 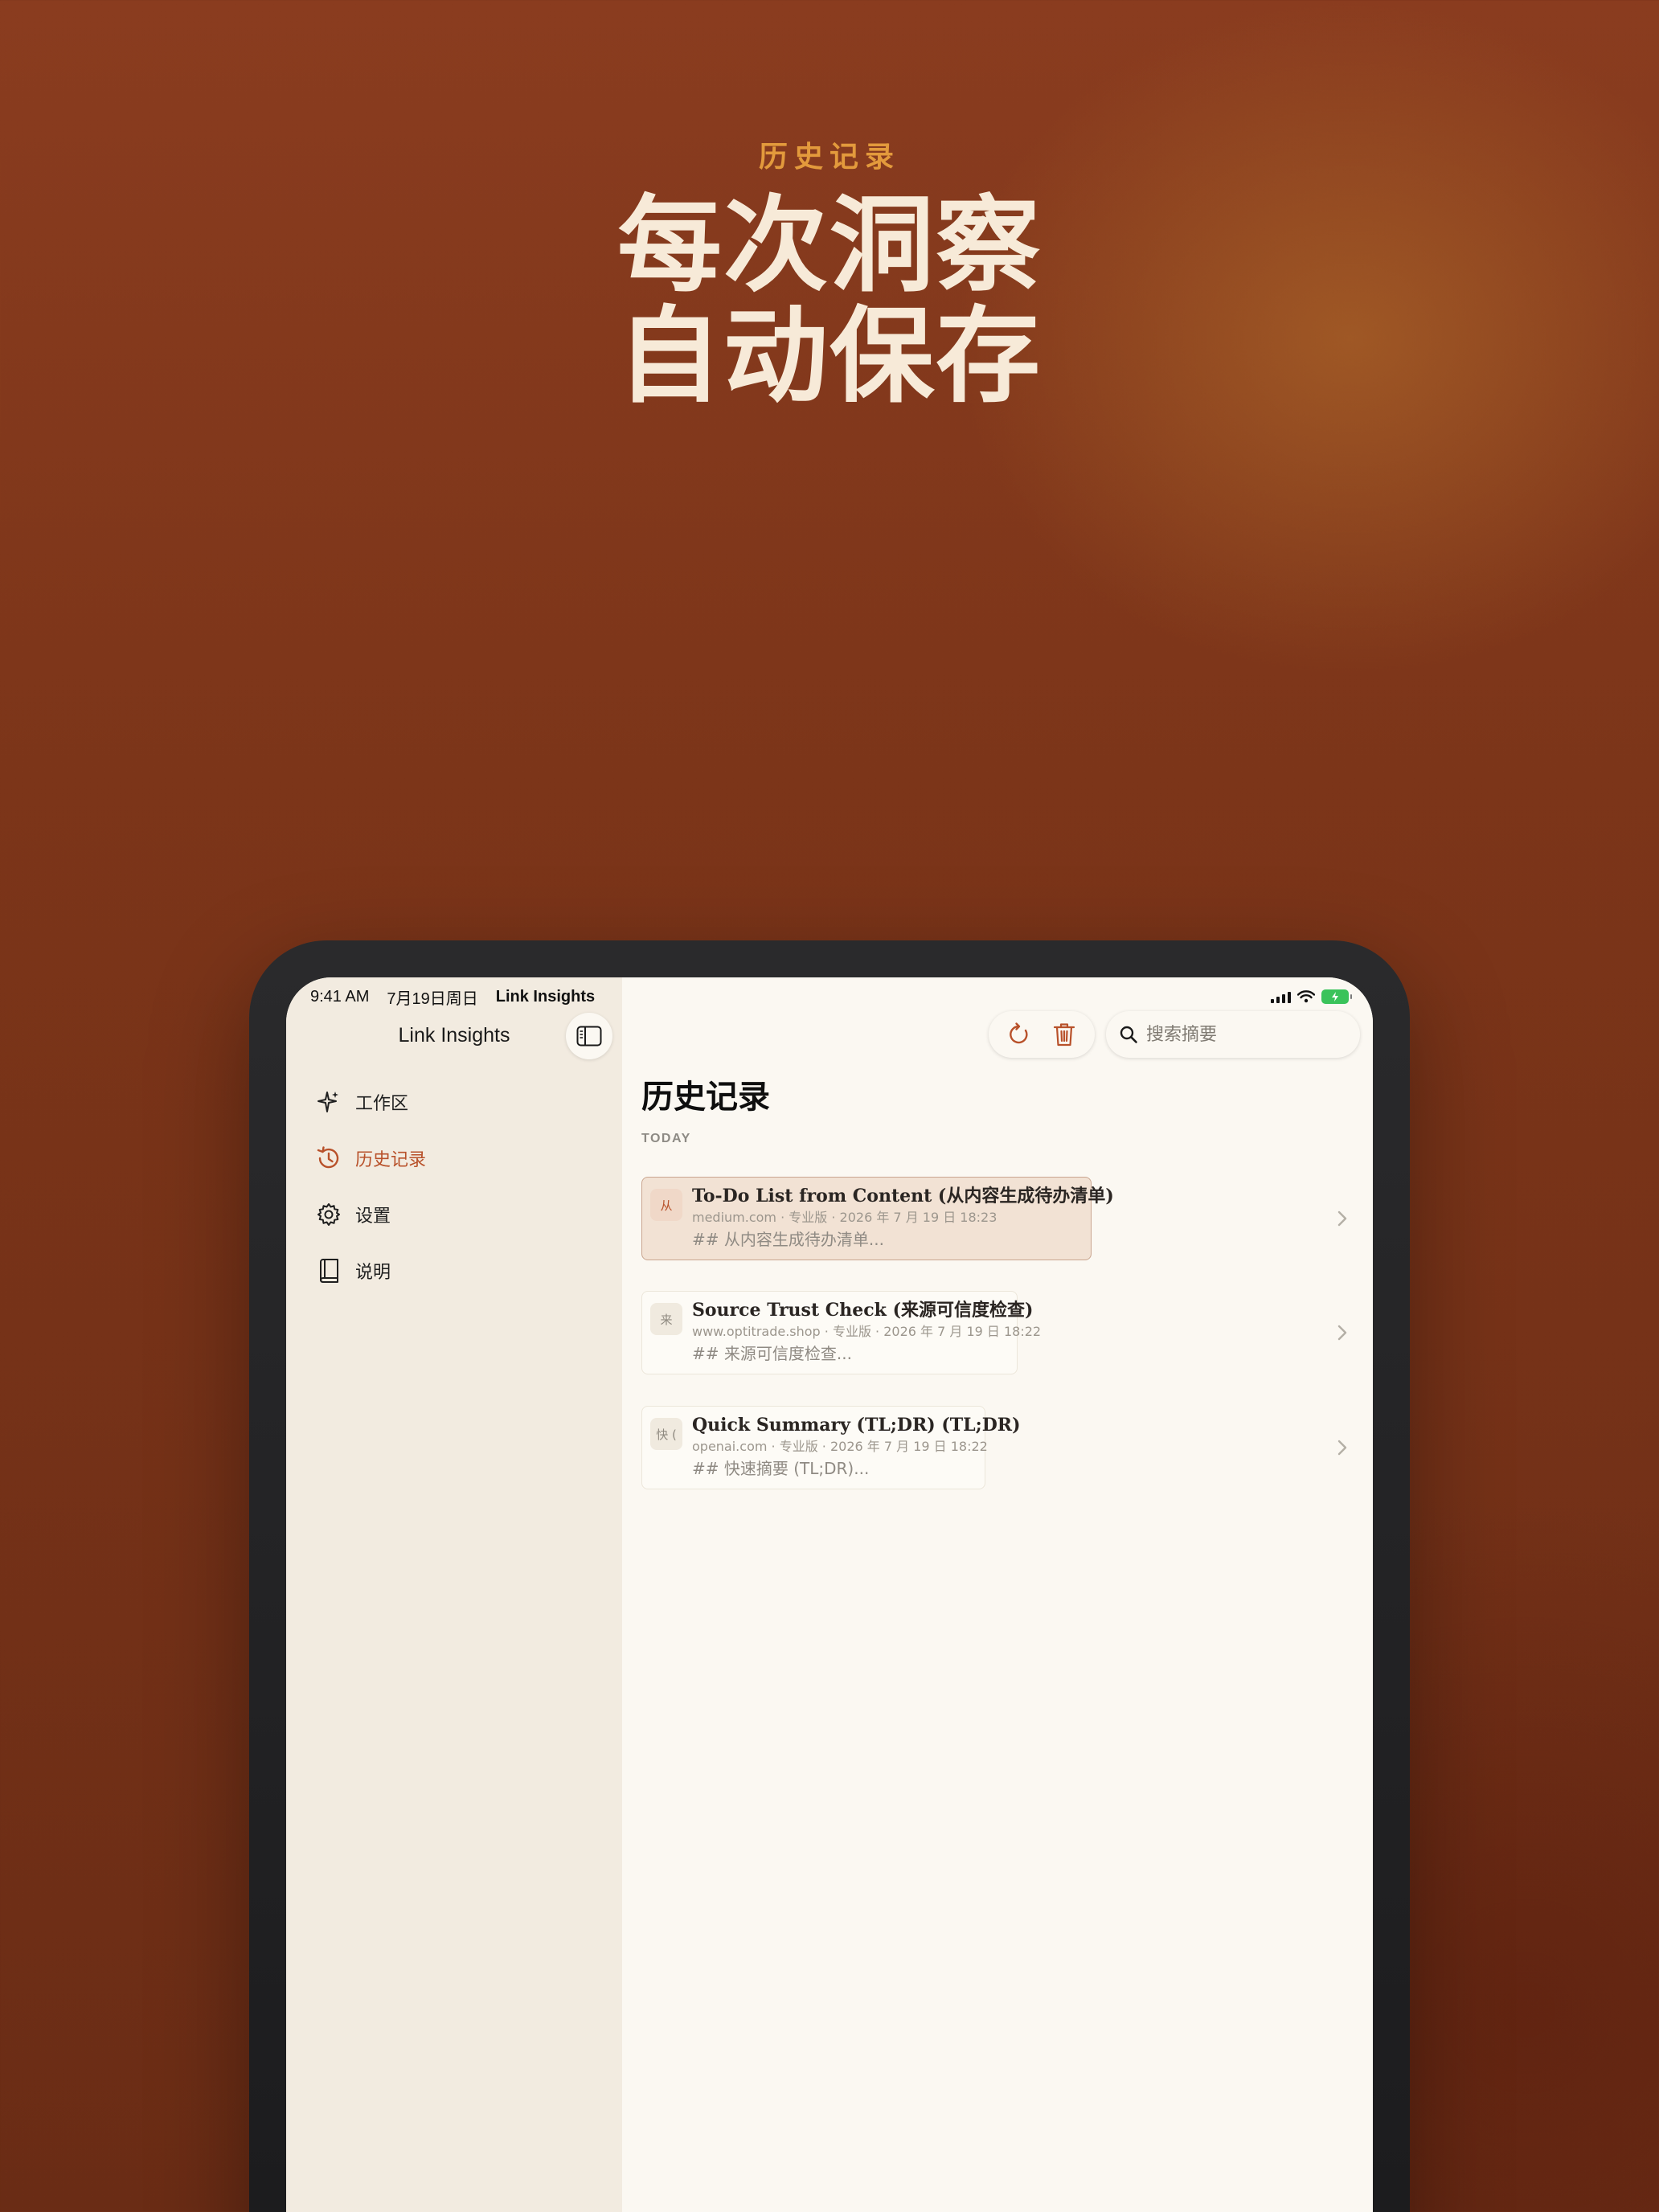 What do you see at coordinates (432, 998) in the screenshot?
I see `status-date: 7月19日周日` at bounding box center [432, 998].